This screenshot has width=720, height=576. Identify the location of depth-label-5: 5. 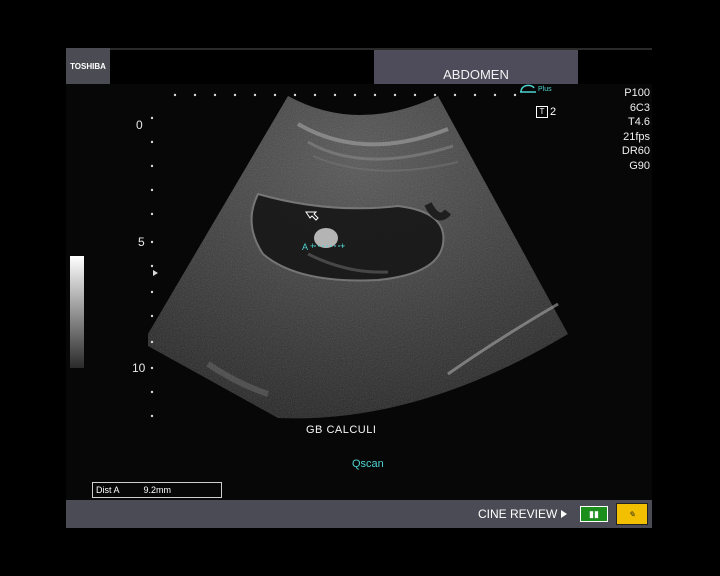
(141, 242).